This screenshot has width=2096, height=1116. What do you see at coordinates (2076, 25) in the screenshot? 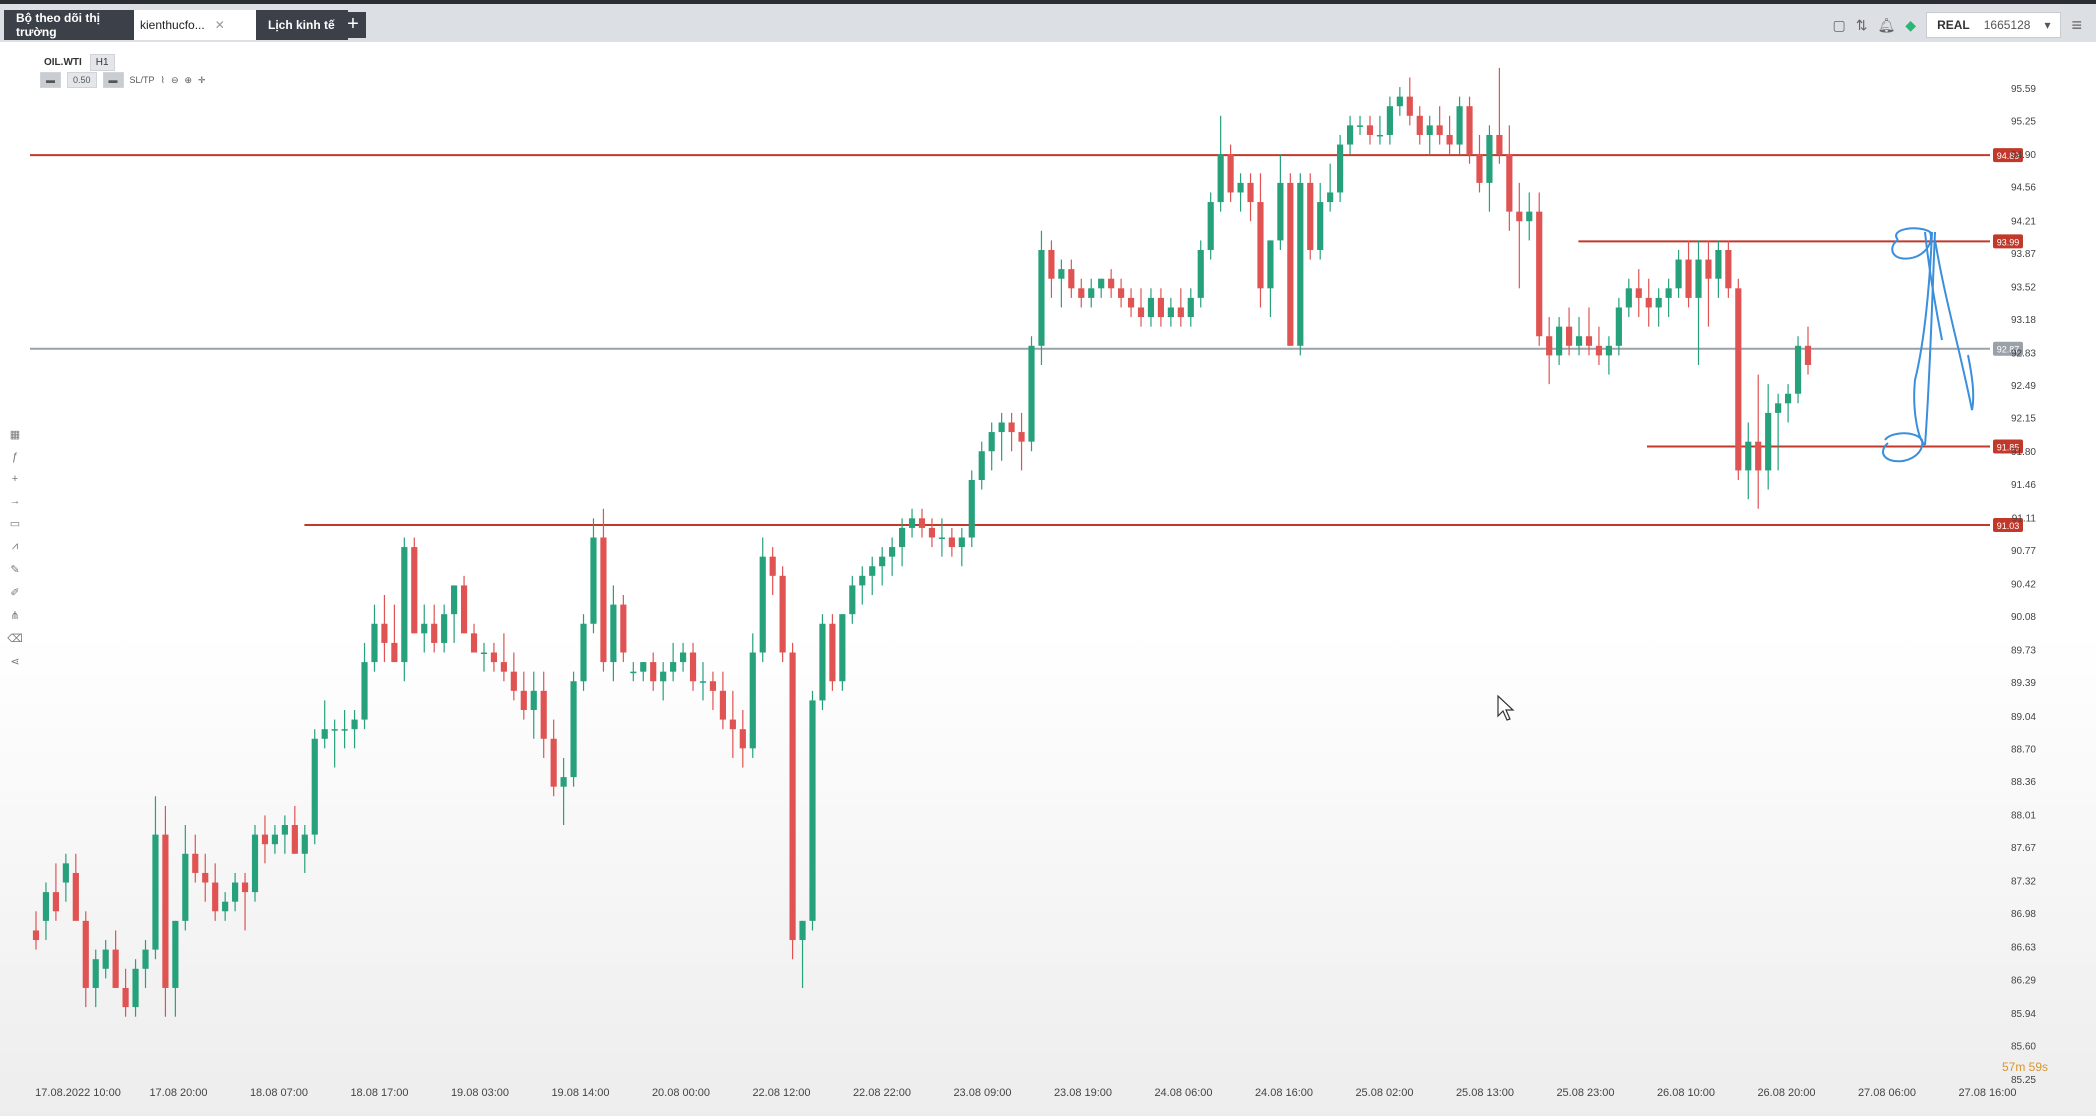
I see `menu-icon: ≡` at bounding box center [2076, 25].